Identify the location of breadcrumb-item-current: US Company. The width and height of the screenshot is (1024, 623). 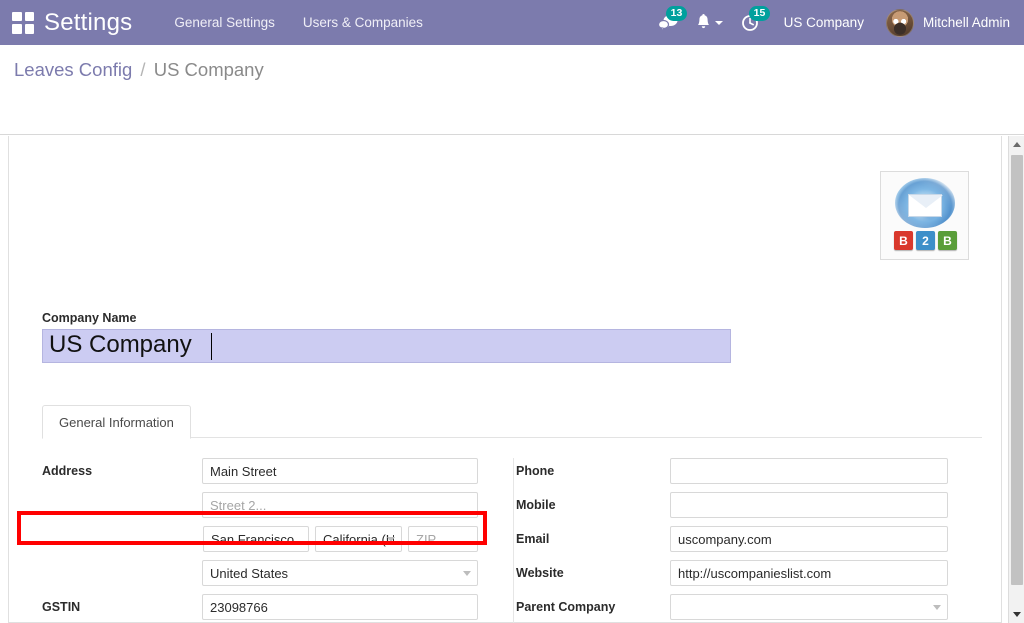
(208, 69).